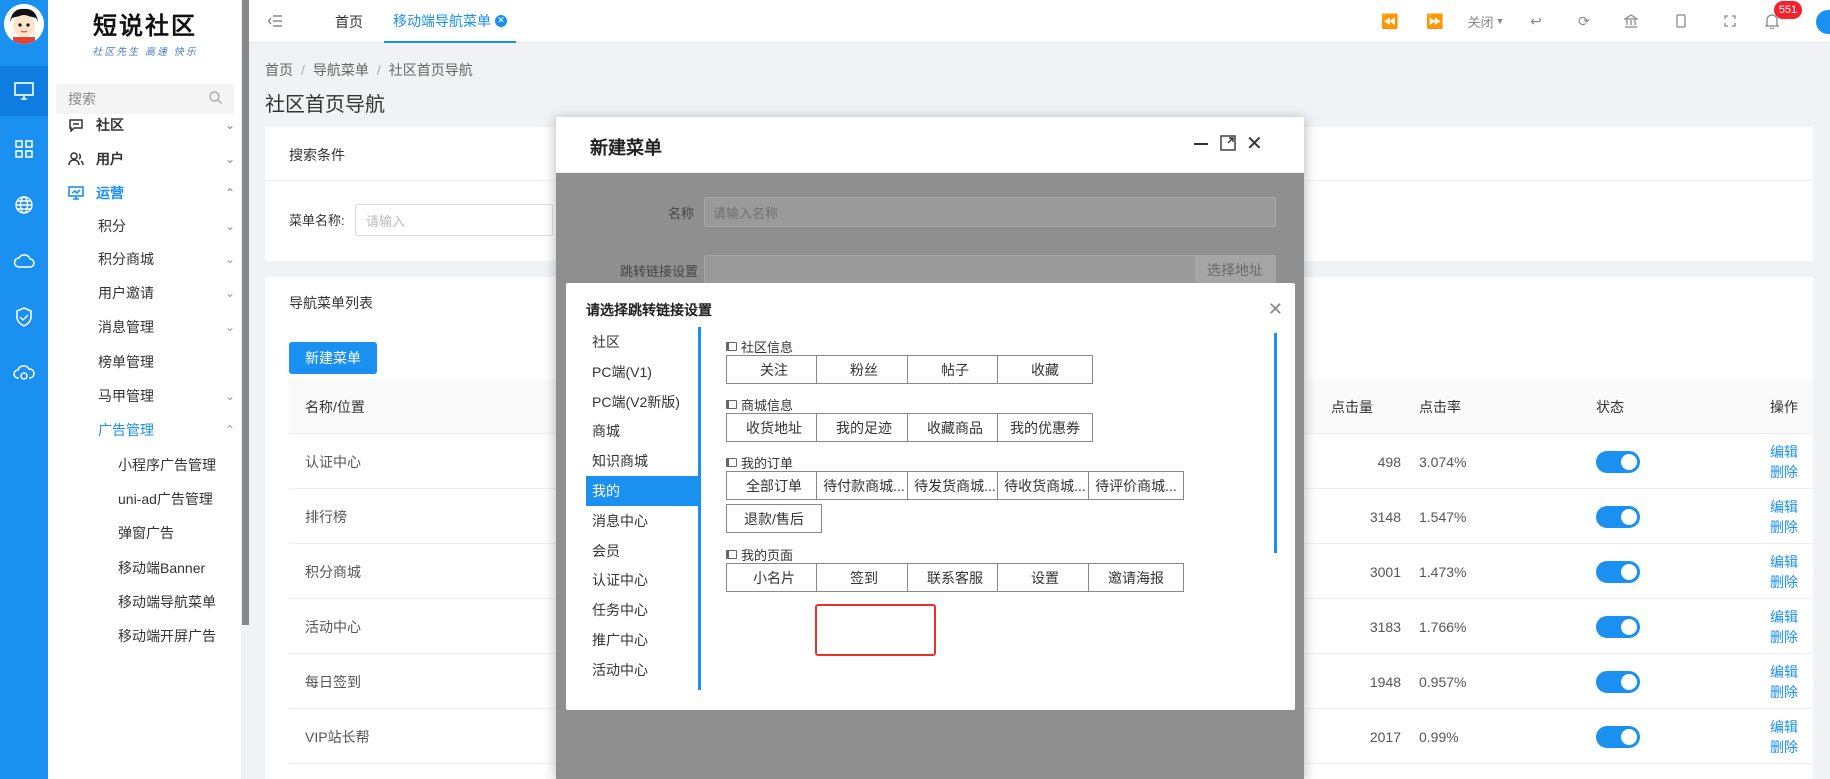  Describe the element at coordinates (864, 427) in the screenshot. I see `link-option-button: 我的足迹` at that location.